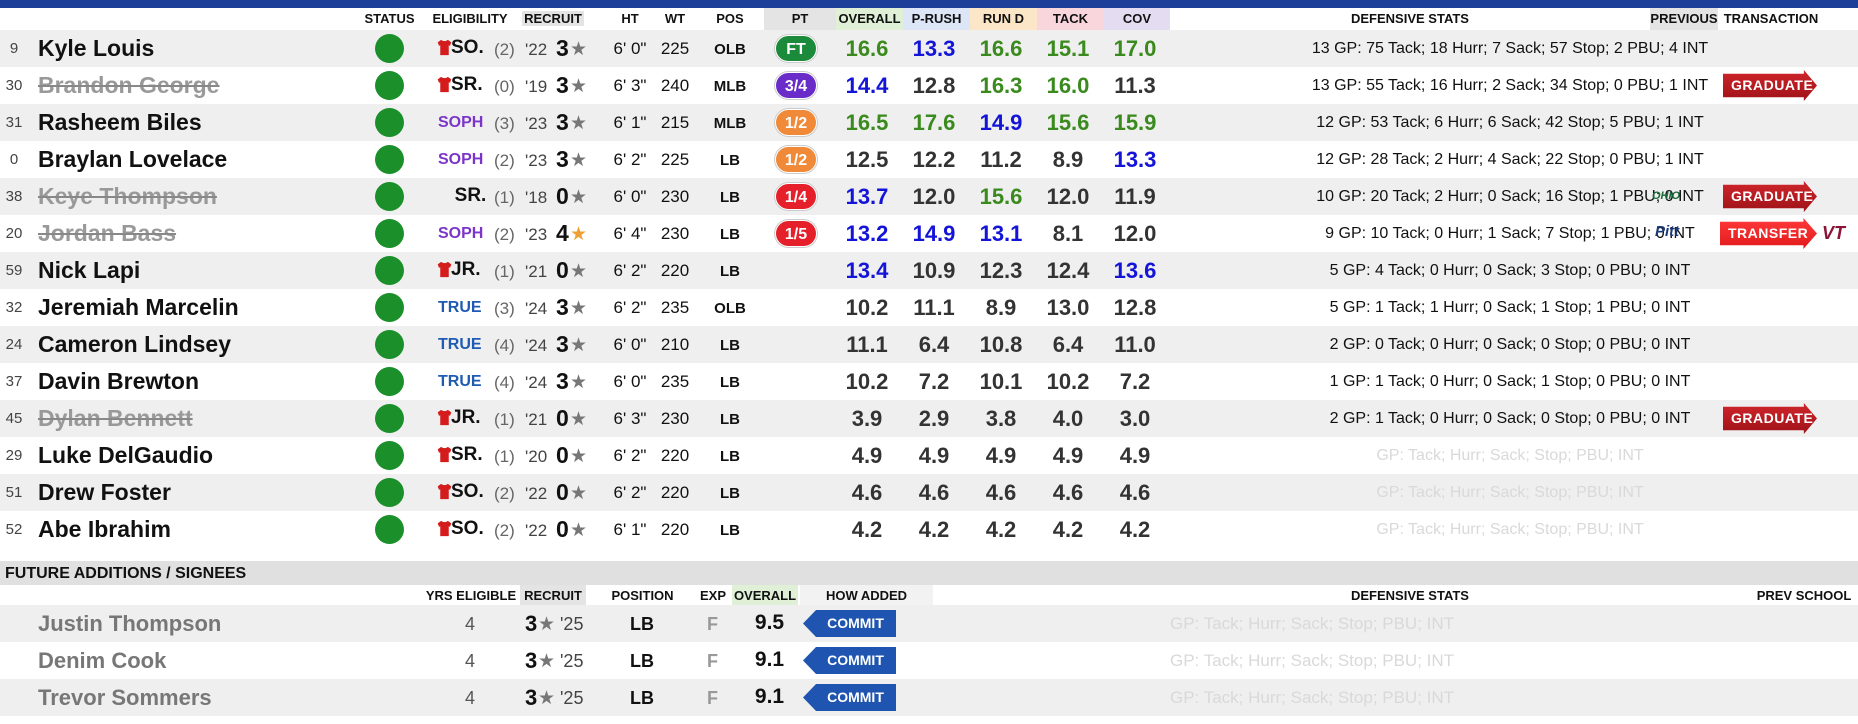  What do you see at coordinates (934, 270) in the screenshot?
I see `pass-rush-score: 10.9` at bounding box center [934, 270].